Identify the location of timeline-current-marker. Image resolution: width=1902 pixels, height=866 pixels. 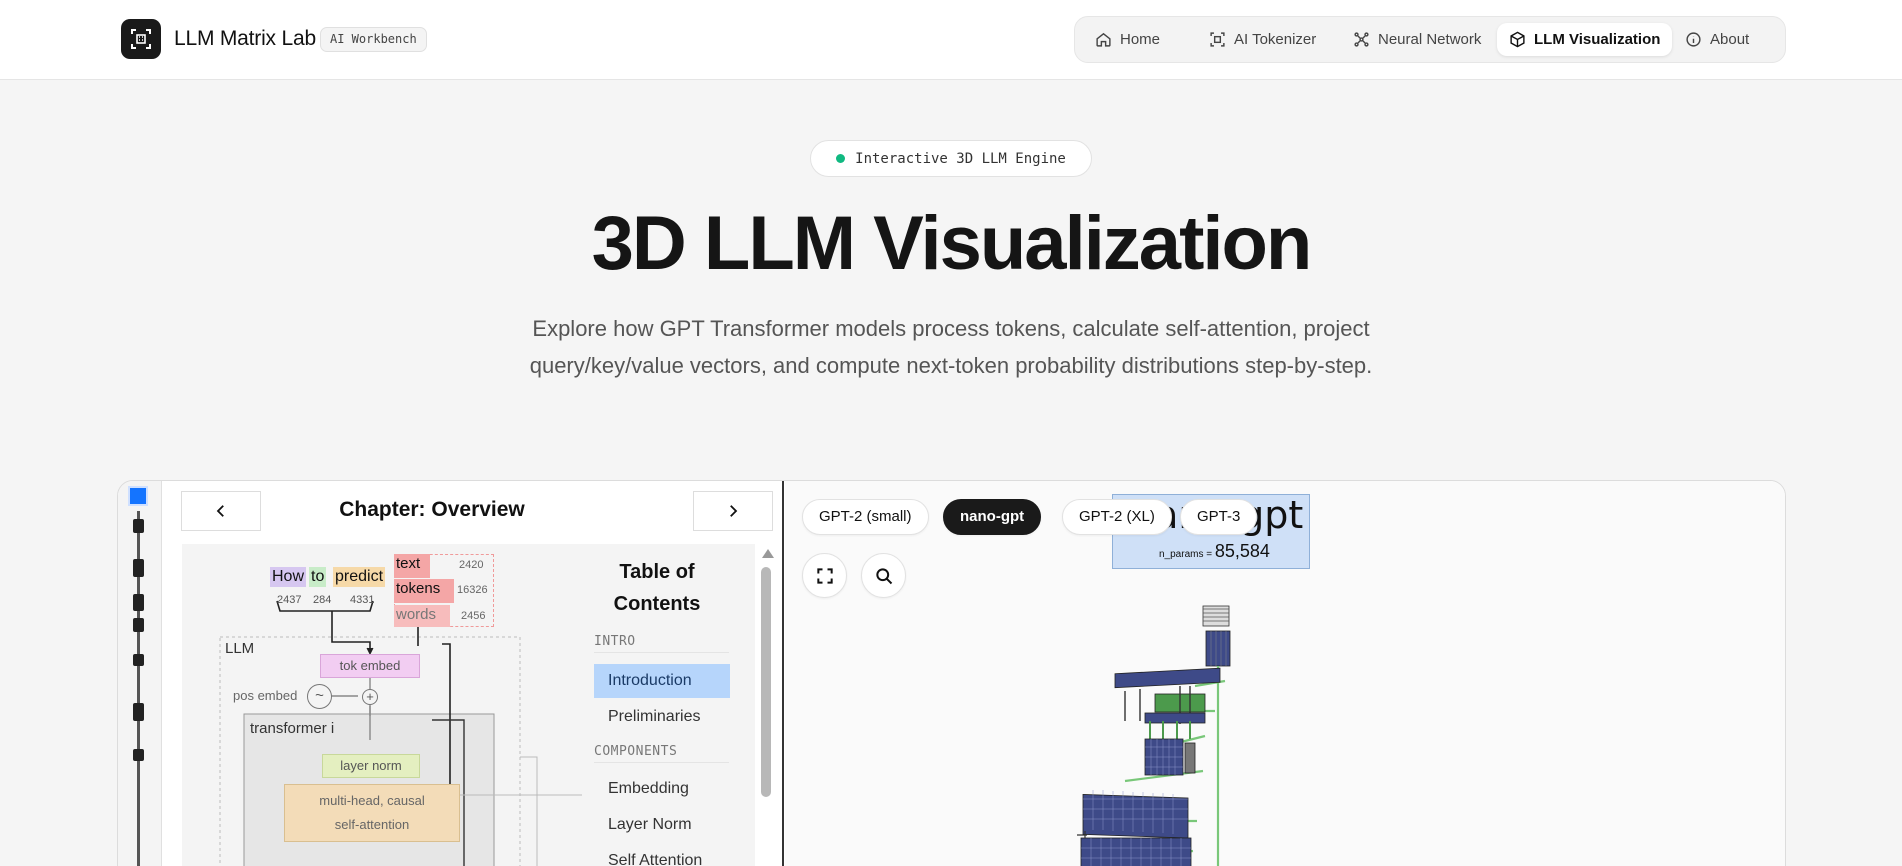
(138, 496).